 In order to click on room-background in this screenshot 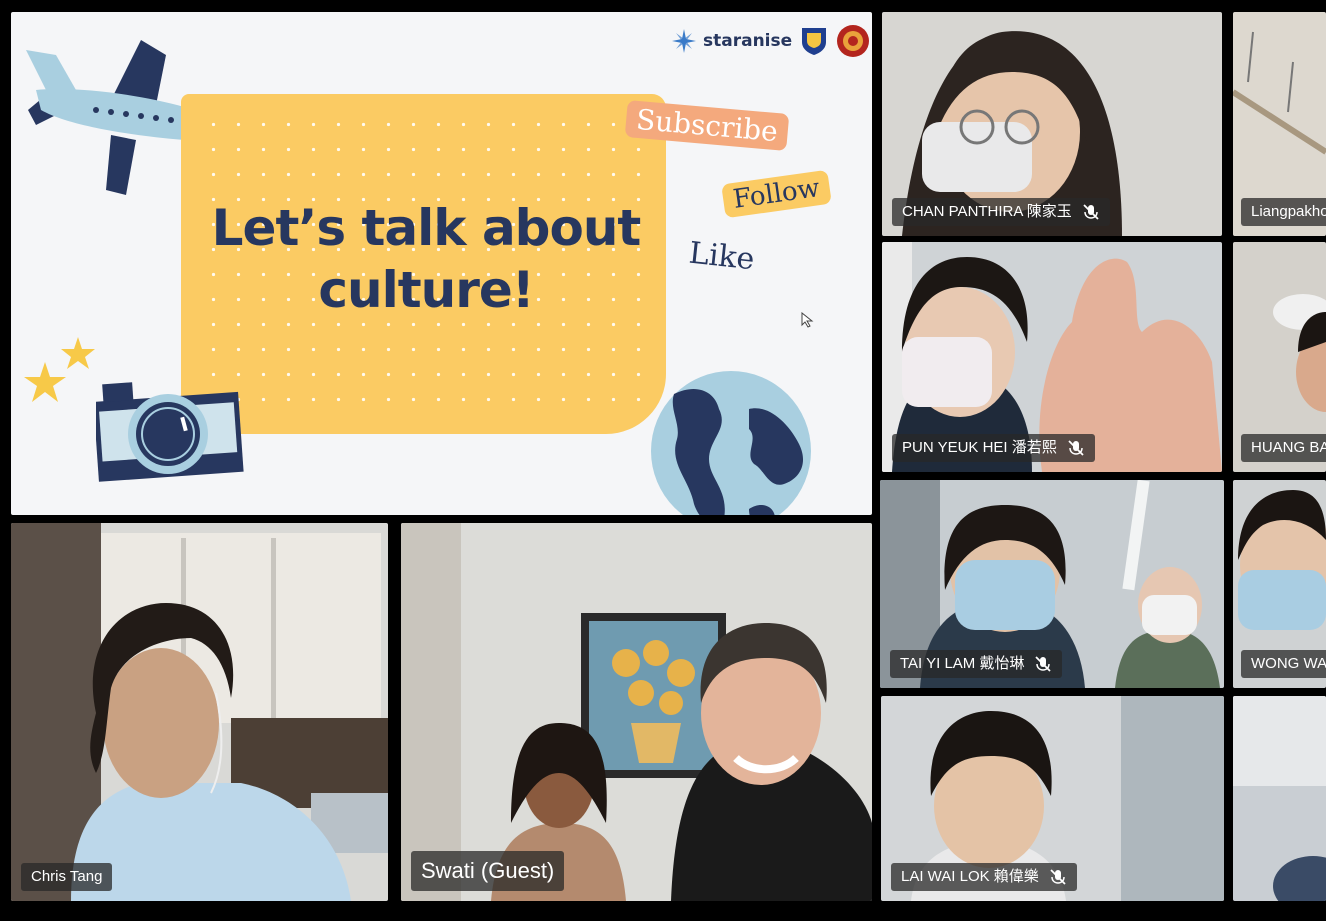, I will do `click(636, 712)`.